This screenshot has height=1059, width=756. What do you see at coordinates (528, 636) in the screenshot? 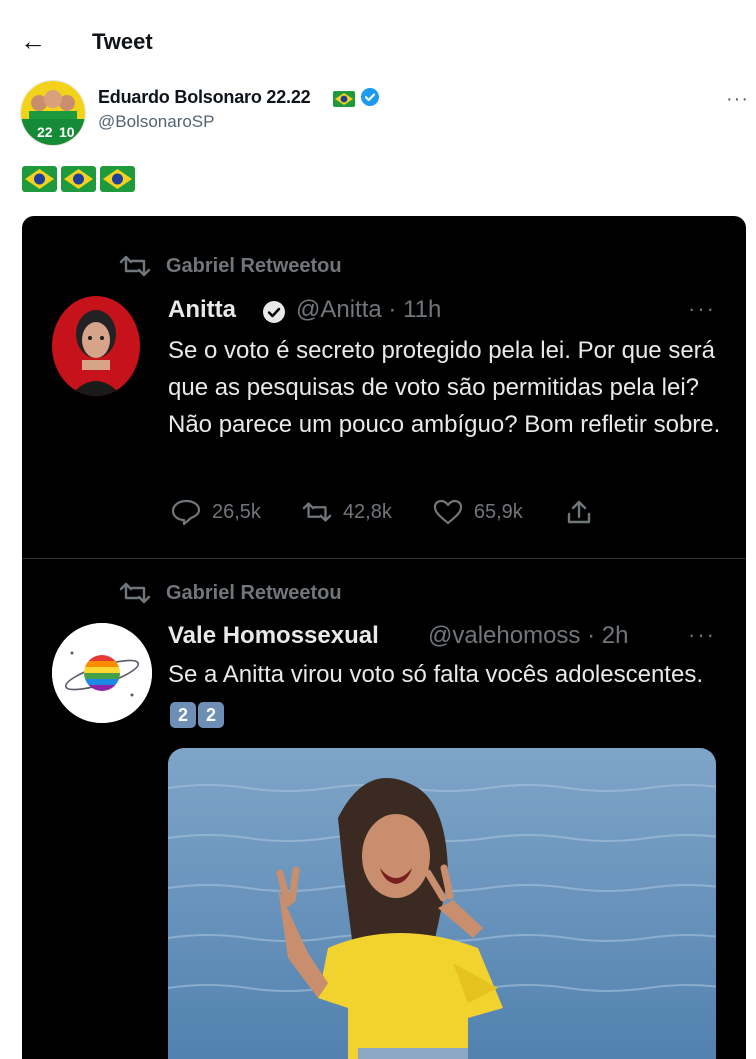
I see `embedded-handle: @valehomoss · 2h` at bounding box center [528, 636].